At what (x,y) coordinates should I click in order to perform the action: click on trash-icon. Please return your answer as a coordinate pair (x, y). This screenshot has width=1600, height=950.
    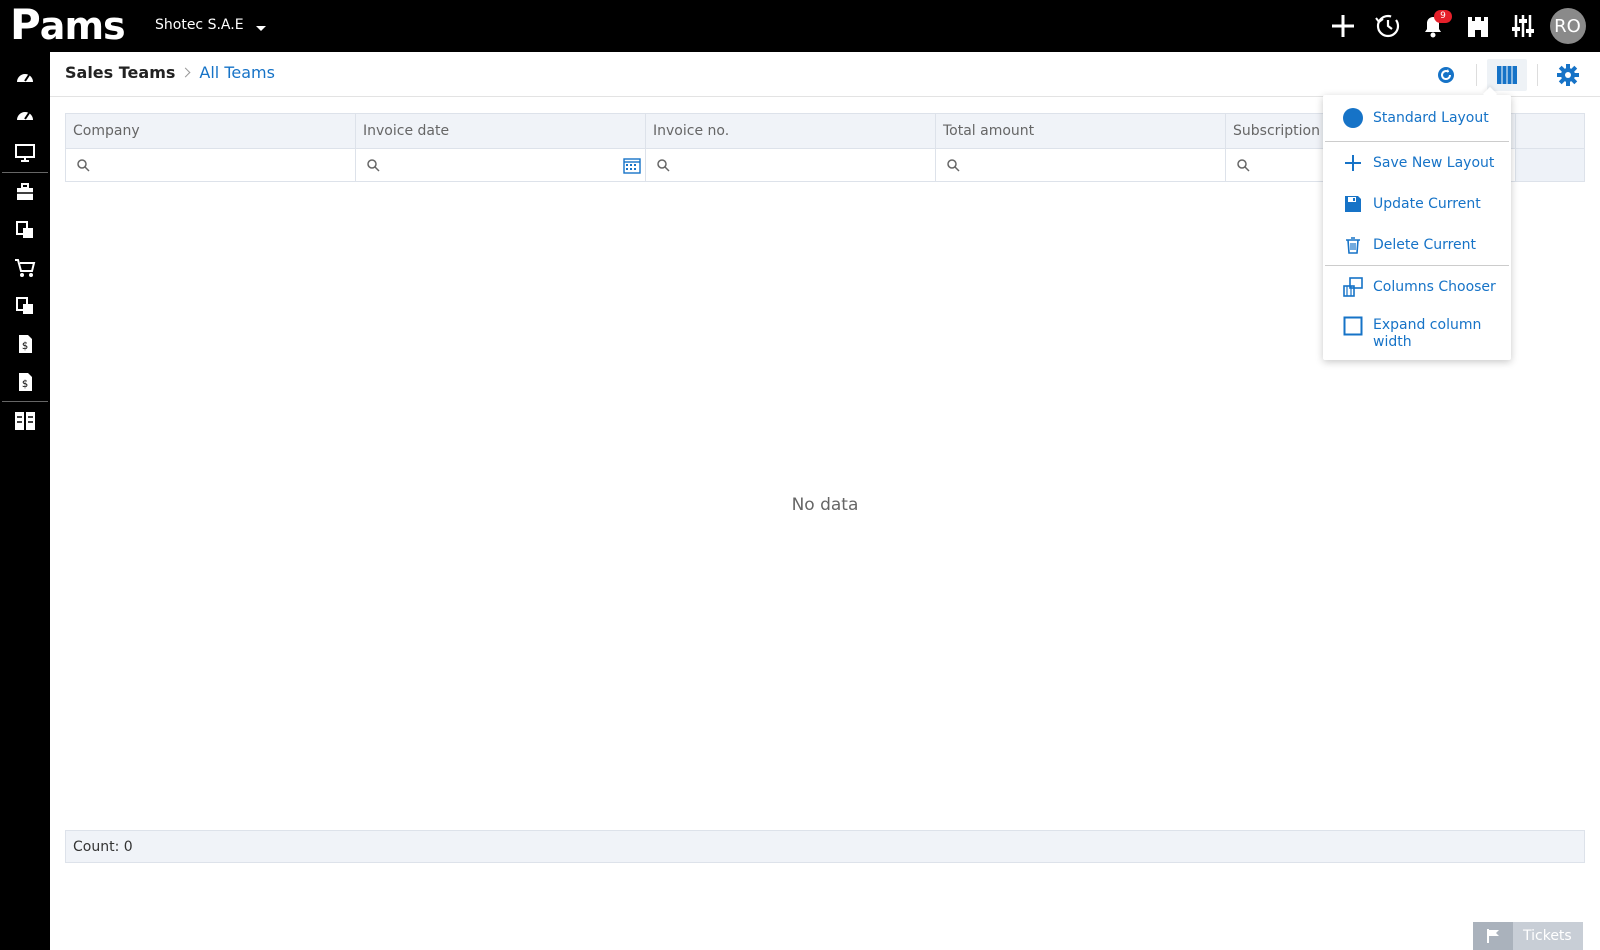
    Looking at the image, I should click on (1353, 245).